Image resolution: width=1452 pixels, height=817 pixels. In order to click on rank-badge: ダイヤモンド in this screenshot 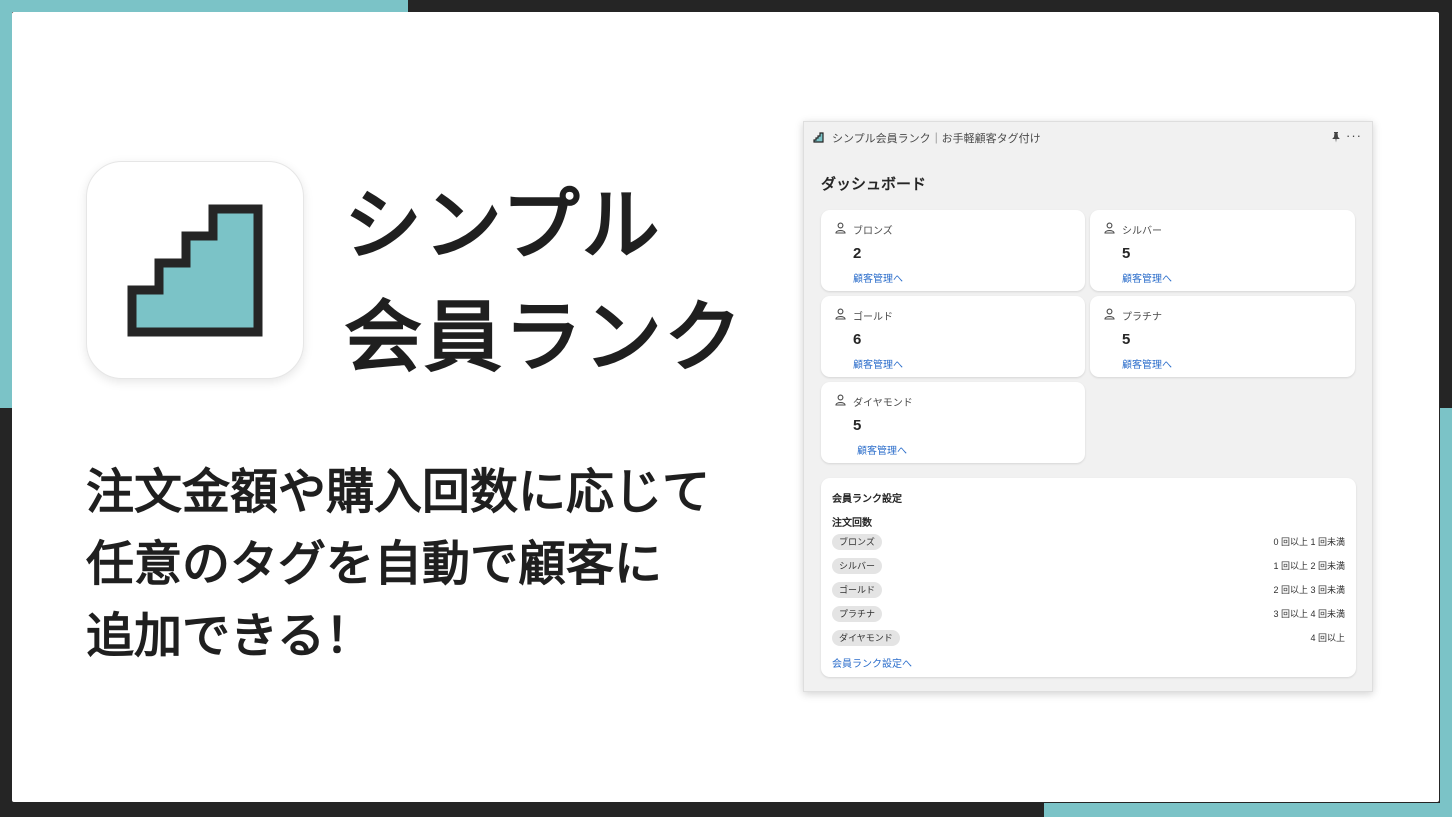, I will do `click(866, 638)`.